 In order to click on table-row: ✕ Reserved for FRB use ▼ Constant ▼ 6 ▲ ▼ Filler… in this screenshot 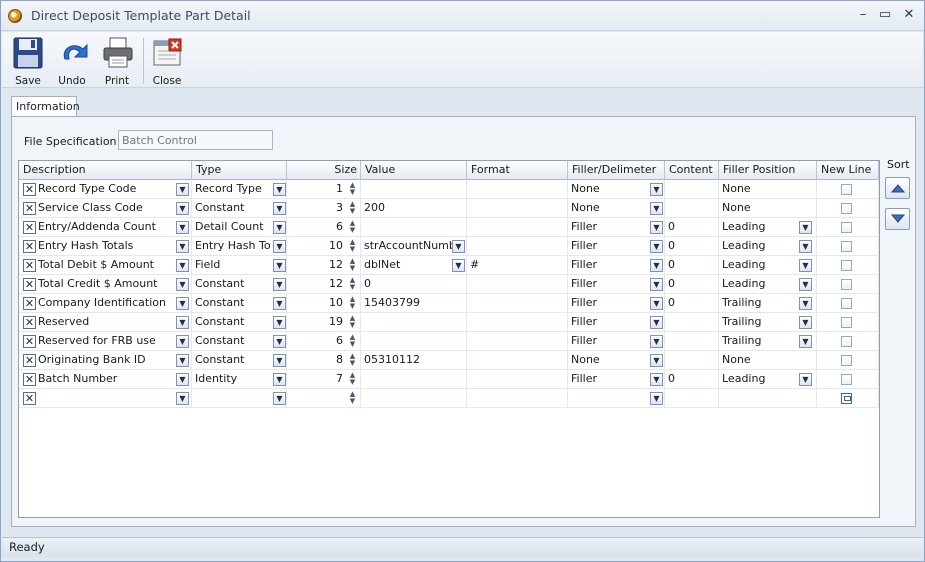, I will do `click(449, 341)`.